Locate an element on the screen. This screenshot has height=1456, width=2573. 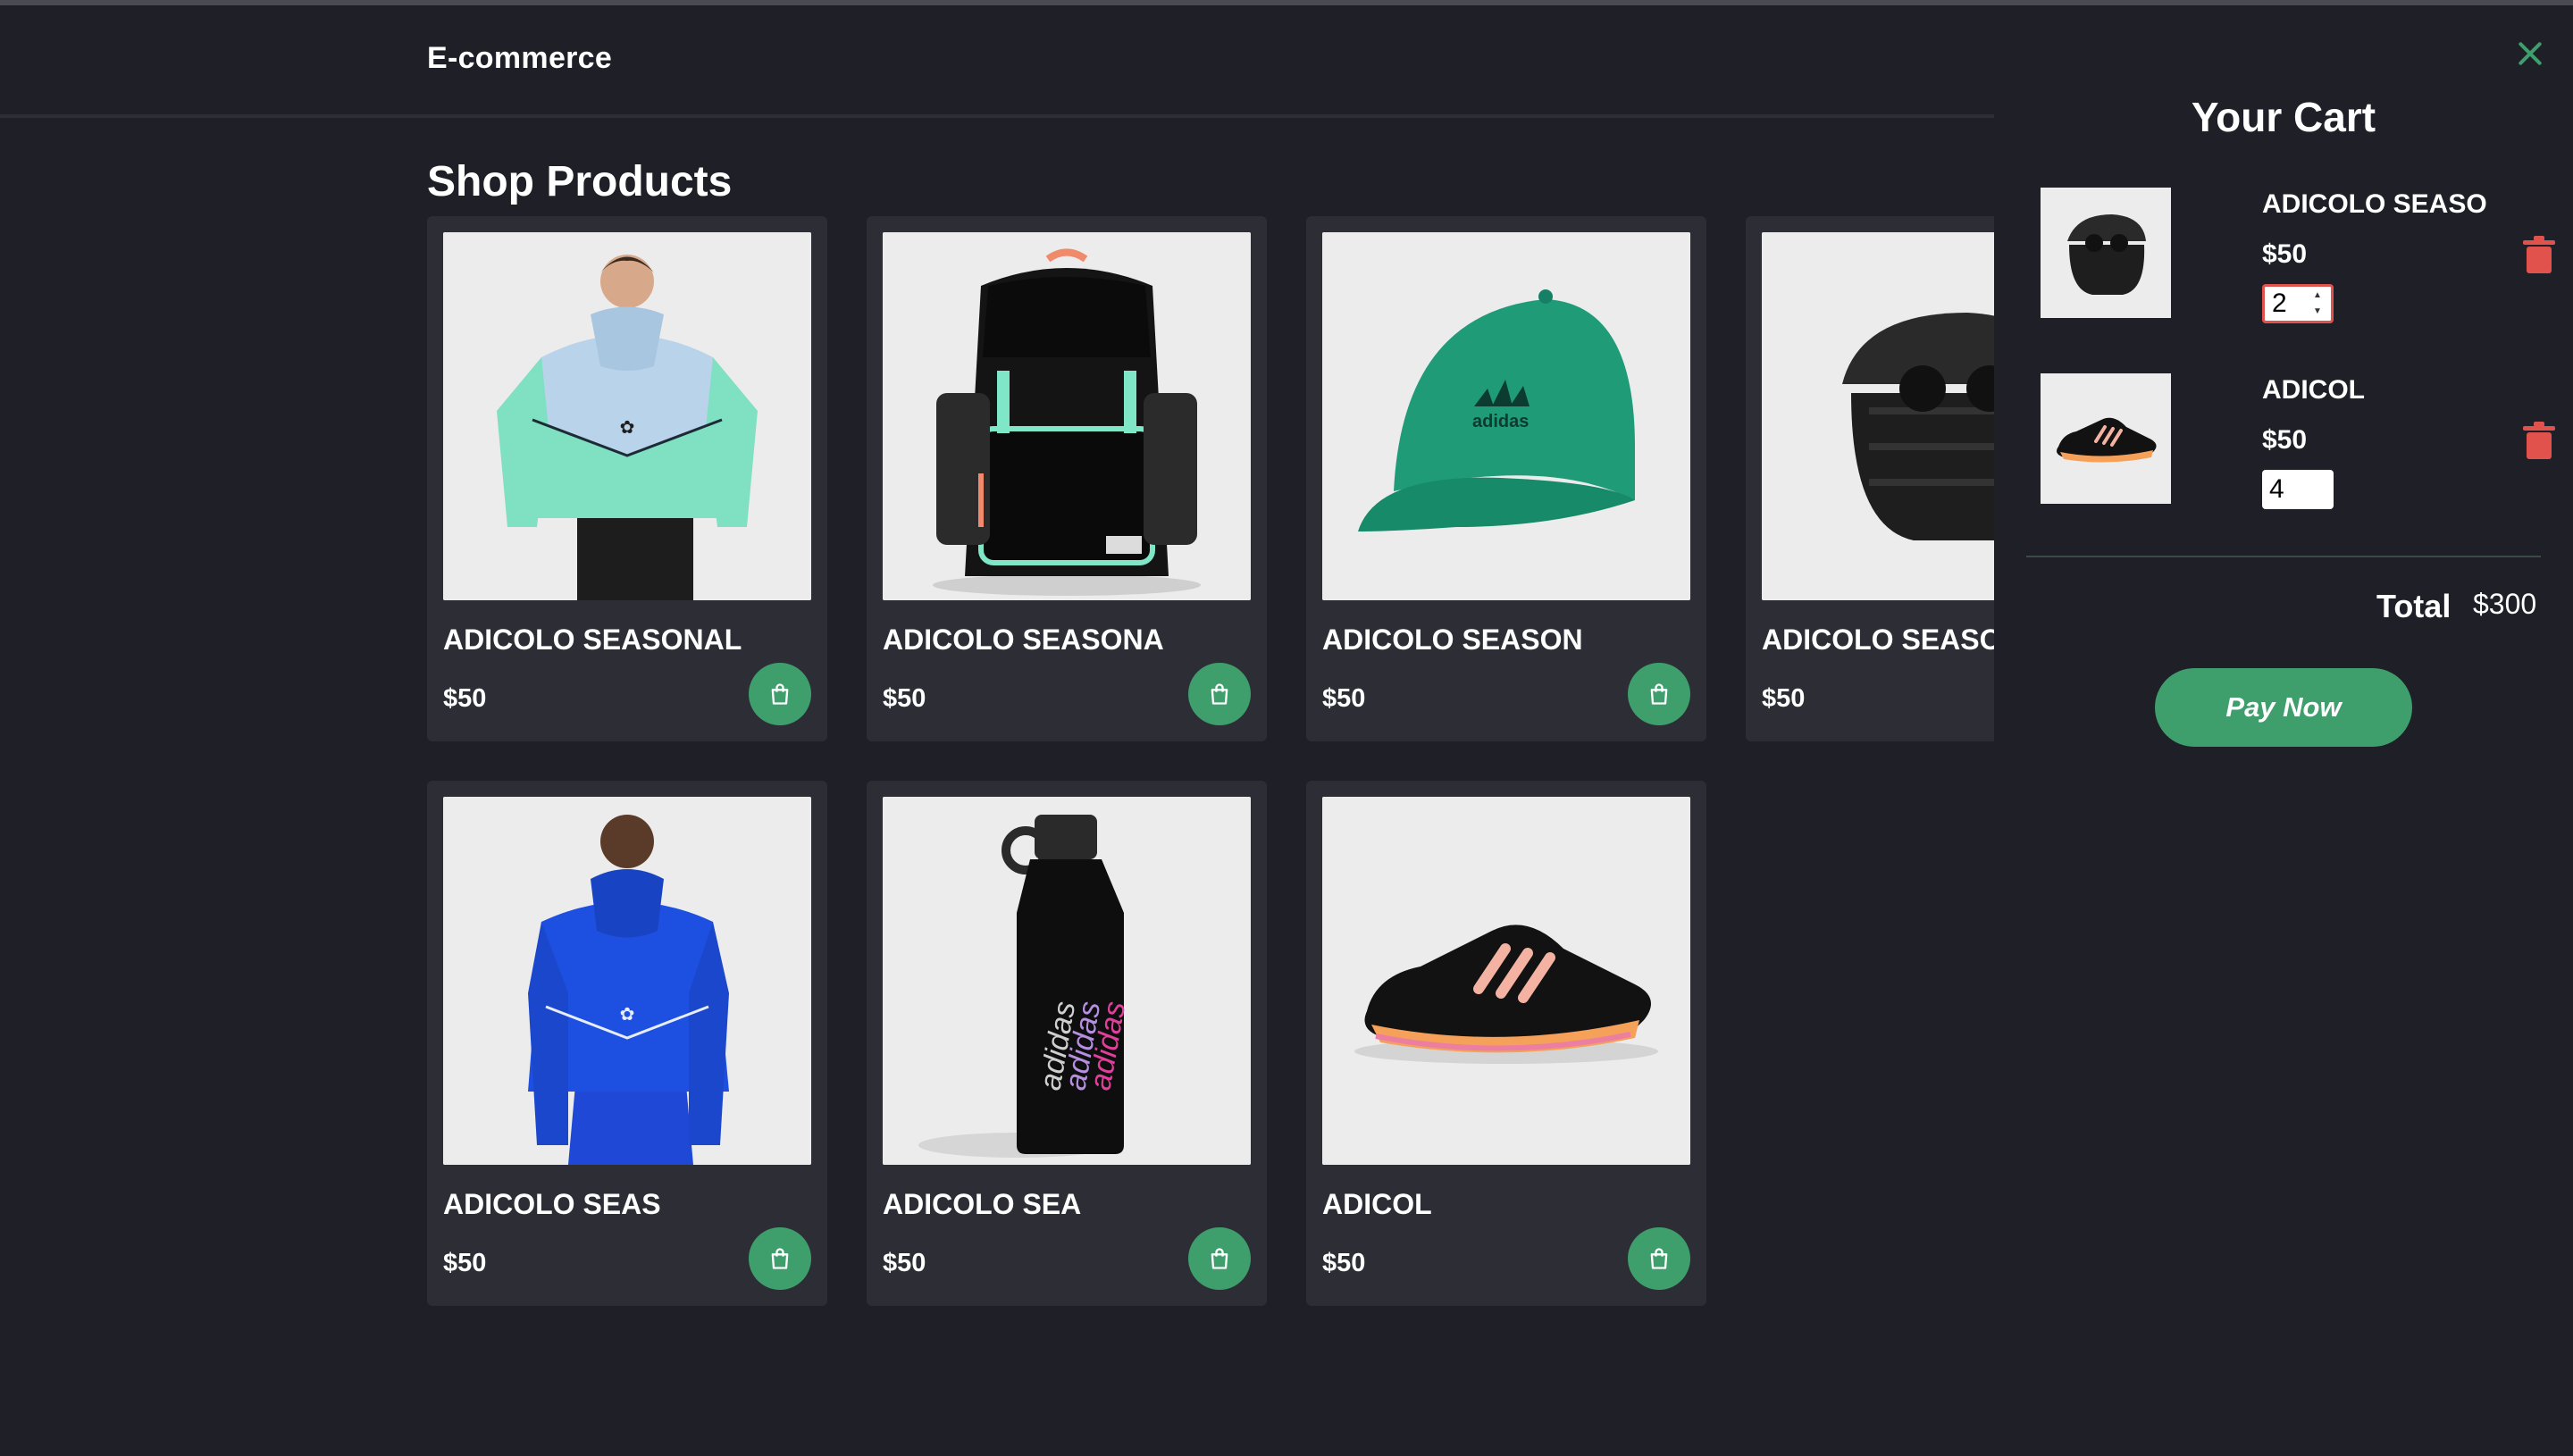
product-image: adidas is located at coordinates (1506, 416).